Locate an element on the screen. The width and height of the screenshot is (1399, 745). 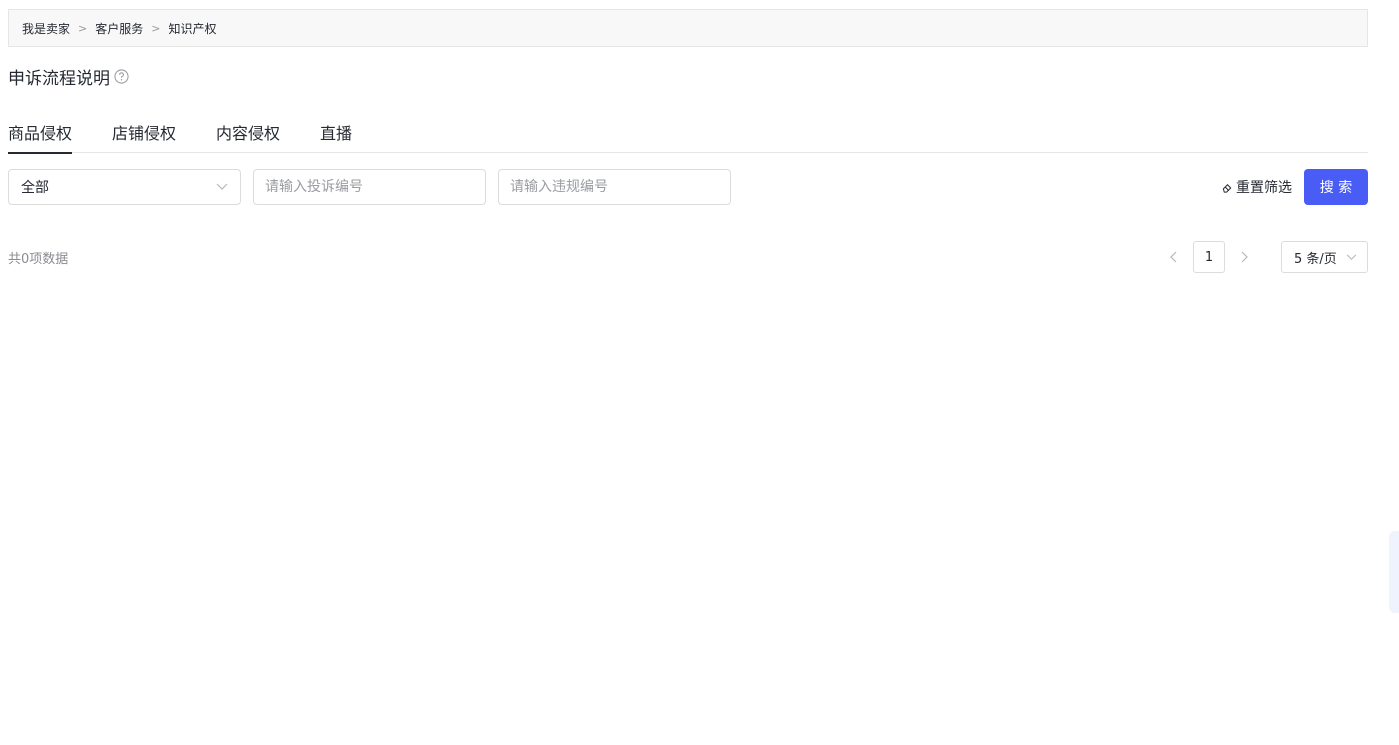
type-select: 全部 is located at coordinates (124, 187).